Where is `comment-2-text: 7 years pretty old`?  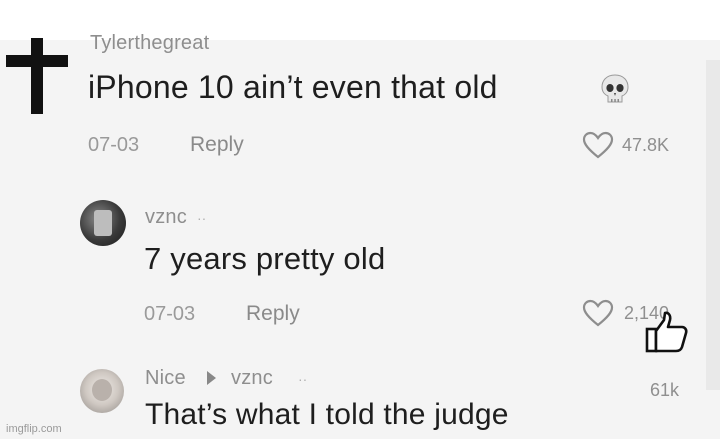 comment-2-text: 7 years pretty old is located at coordinates (265, 258).